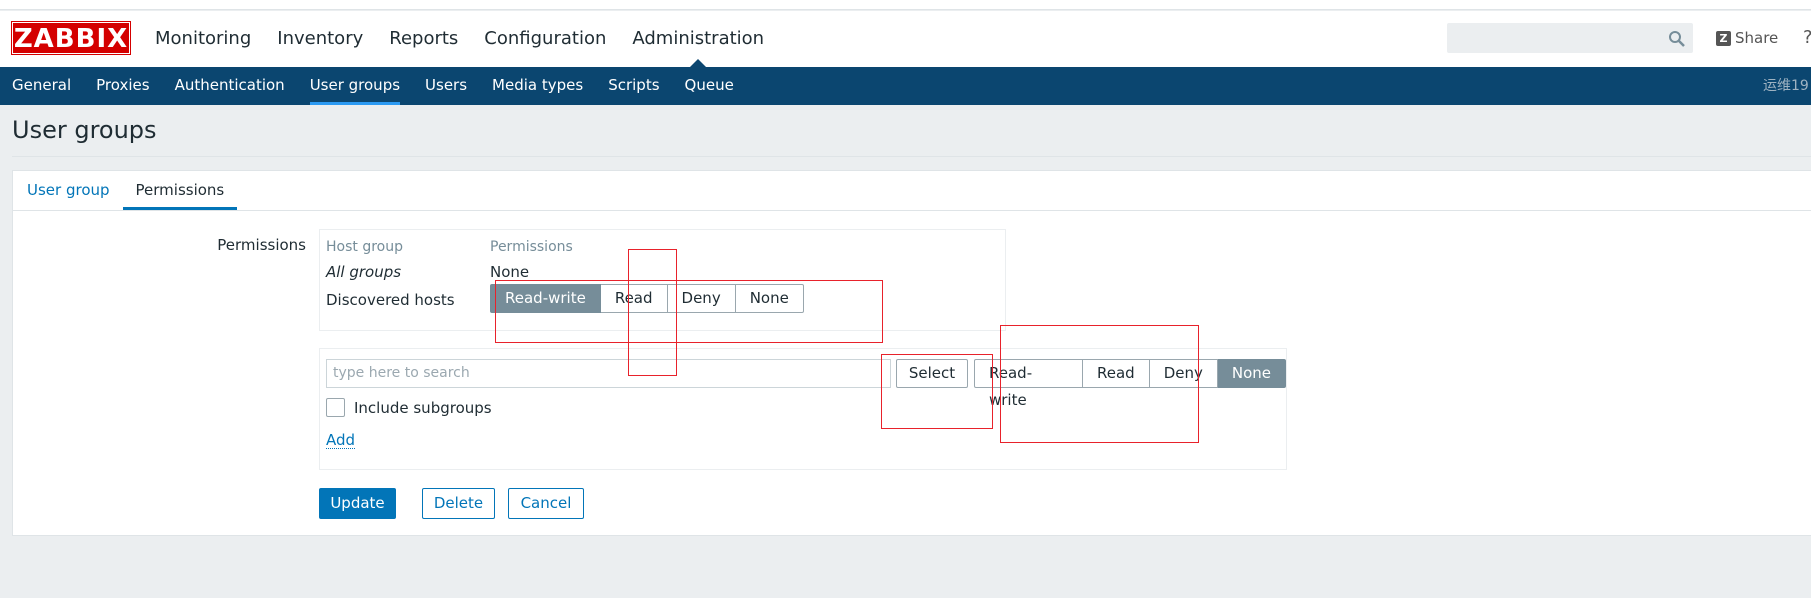  Describe the element at coordinates (335, 407) in the screenshot. I see `include-subgroups-checkbox` at that location.